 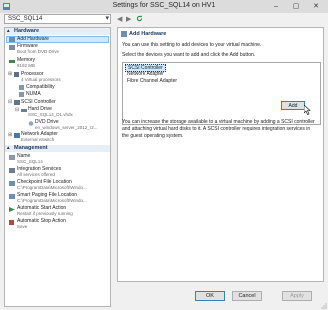 I want to click on ok-button: OK, so click(x=210, y=296).